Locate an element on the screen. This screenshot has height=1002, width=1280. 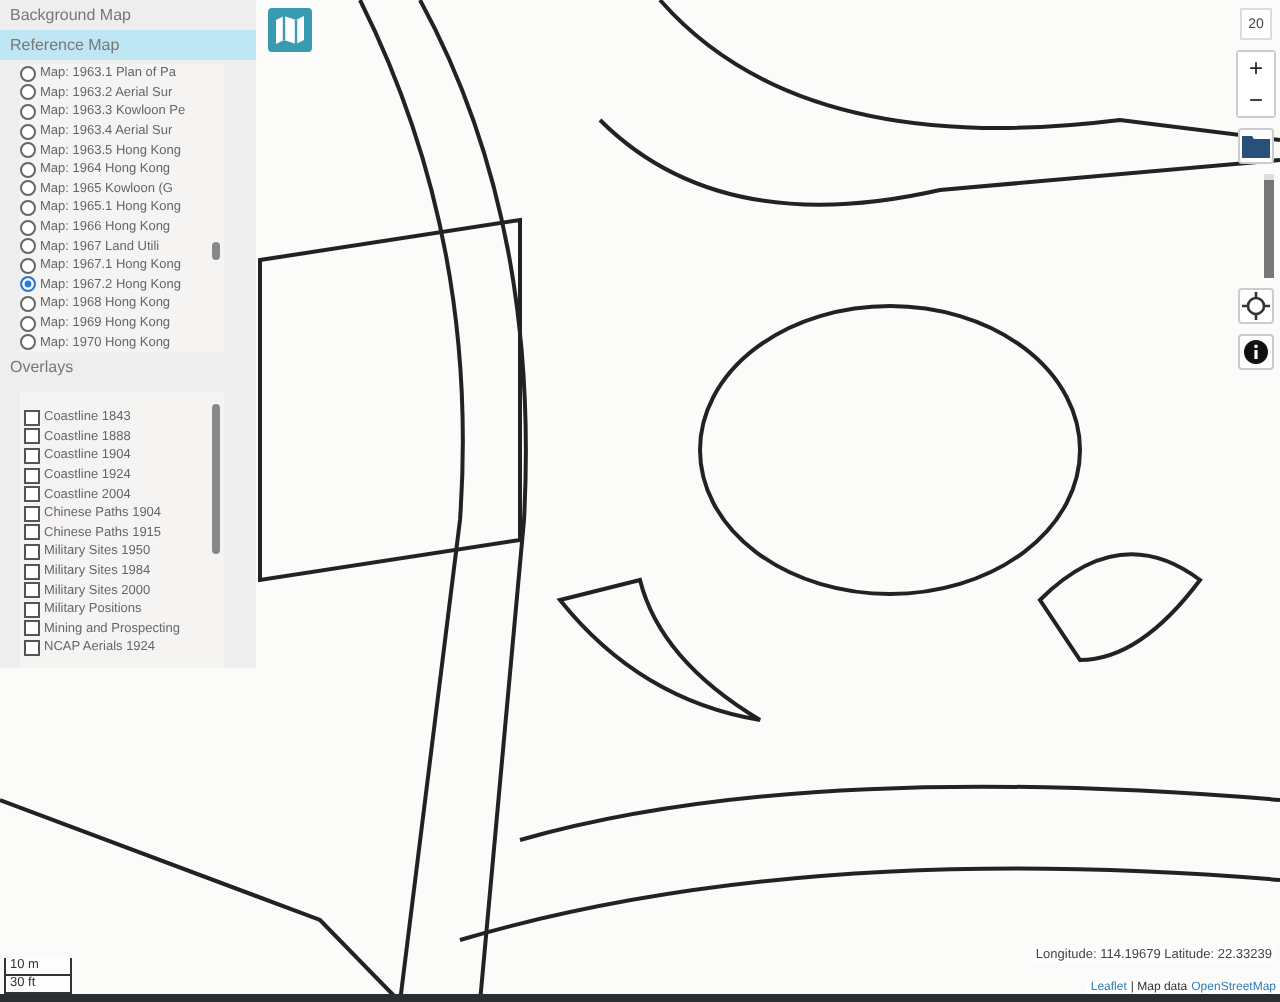
locate-button is located at coordinates (1256, 306).